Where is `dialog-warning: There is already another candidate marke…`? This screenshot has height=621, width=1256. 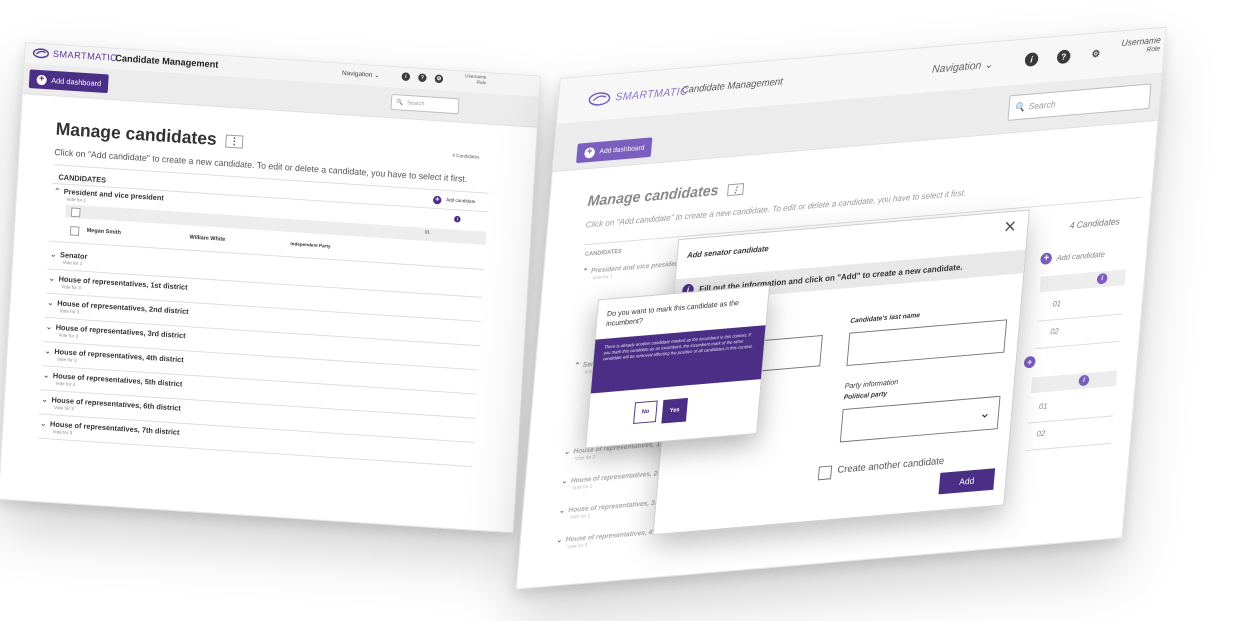 dialog-warning: There is already another candidate marke… is located at coordinates (678, 359).